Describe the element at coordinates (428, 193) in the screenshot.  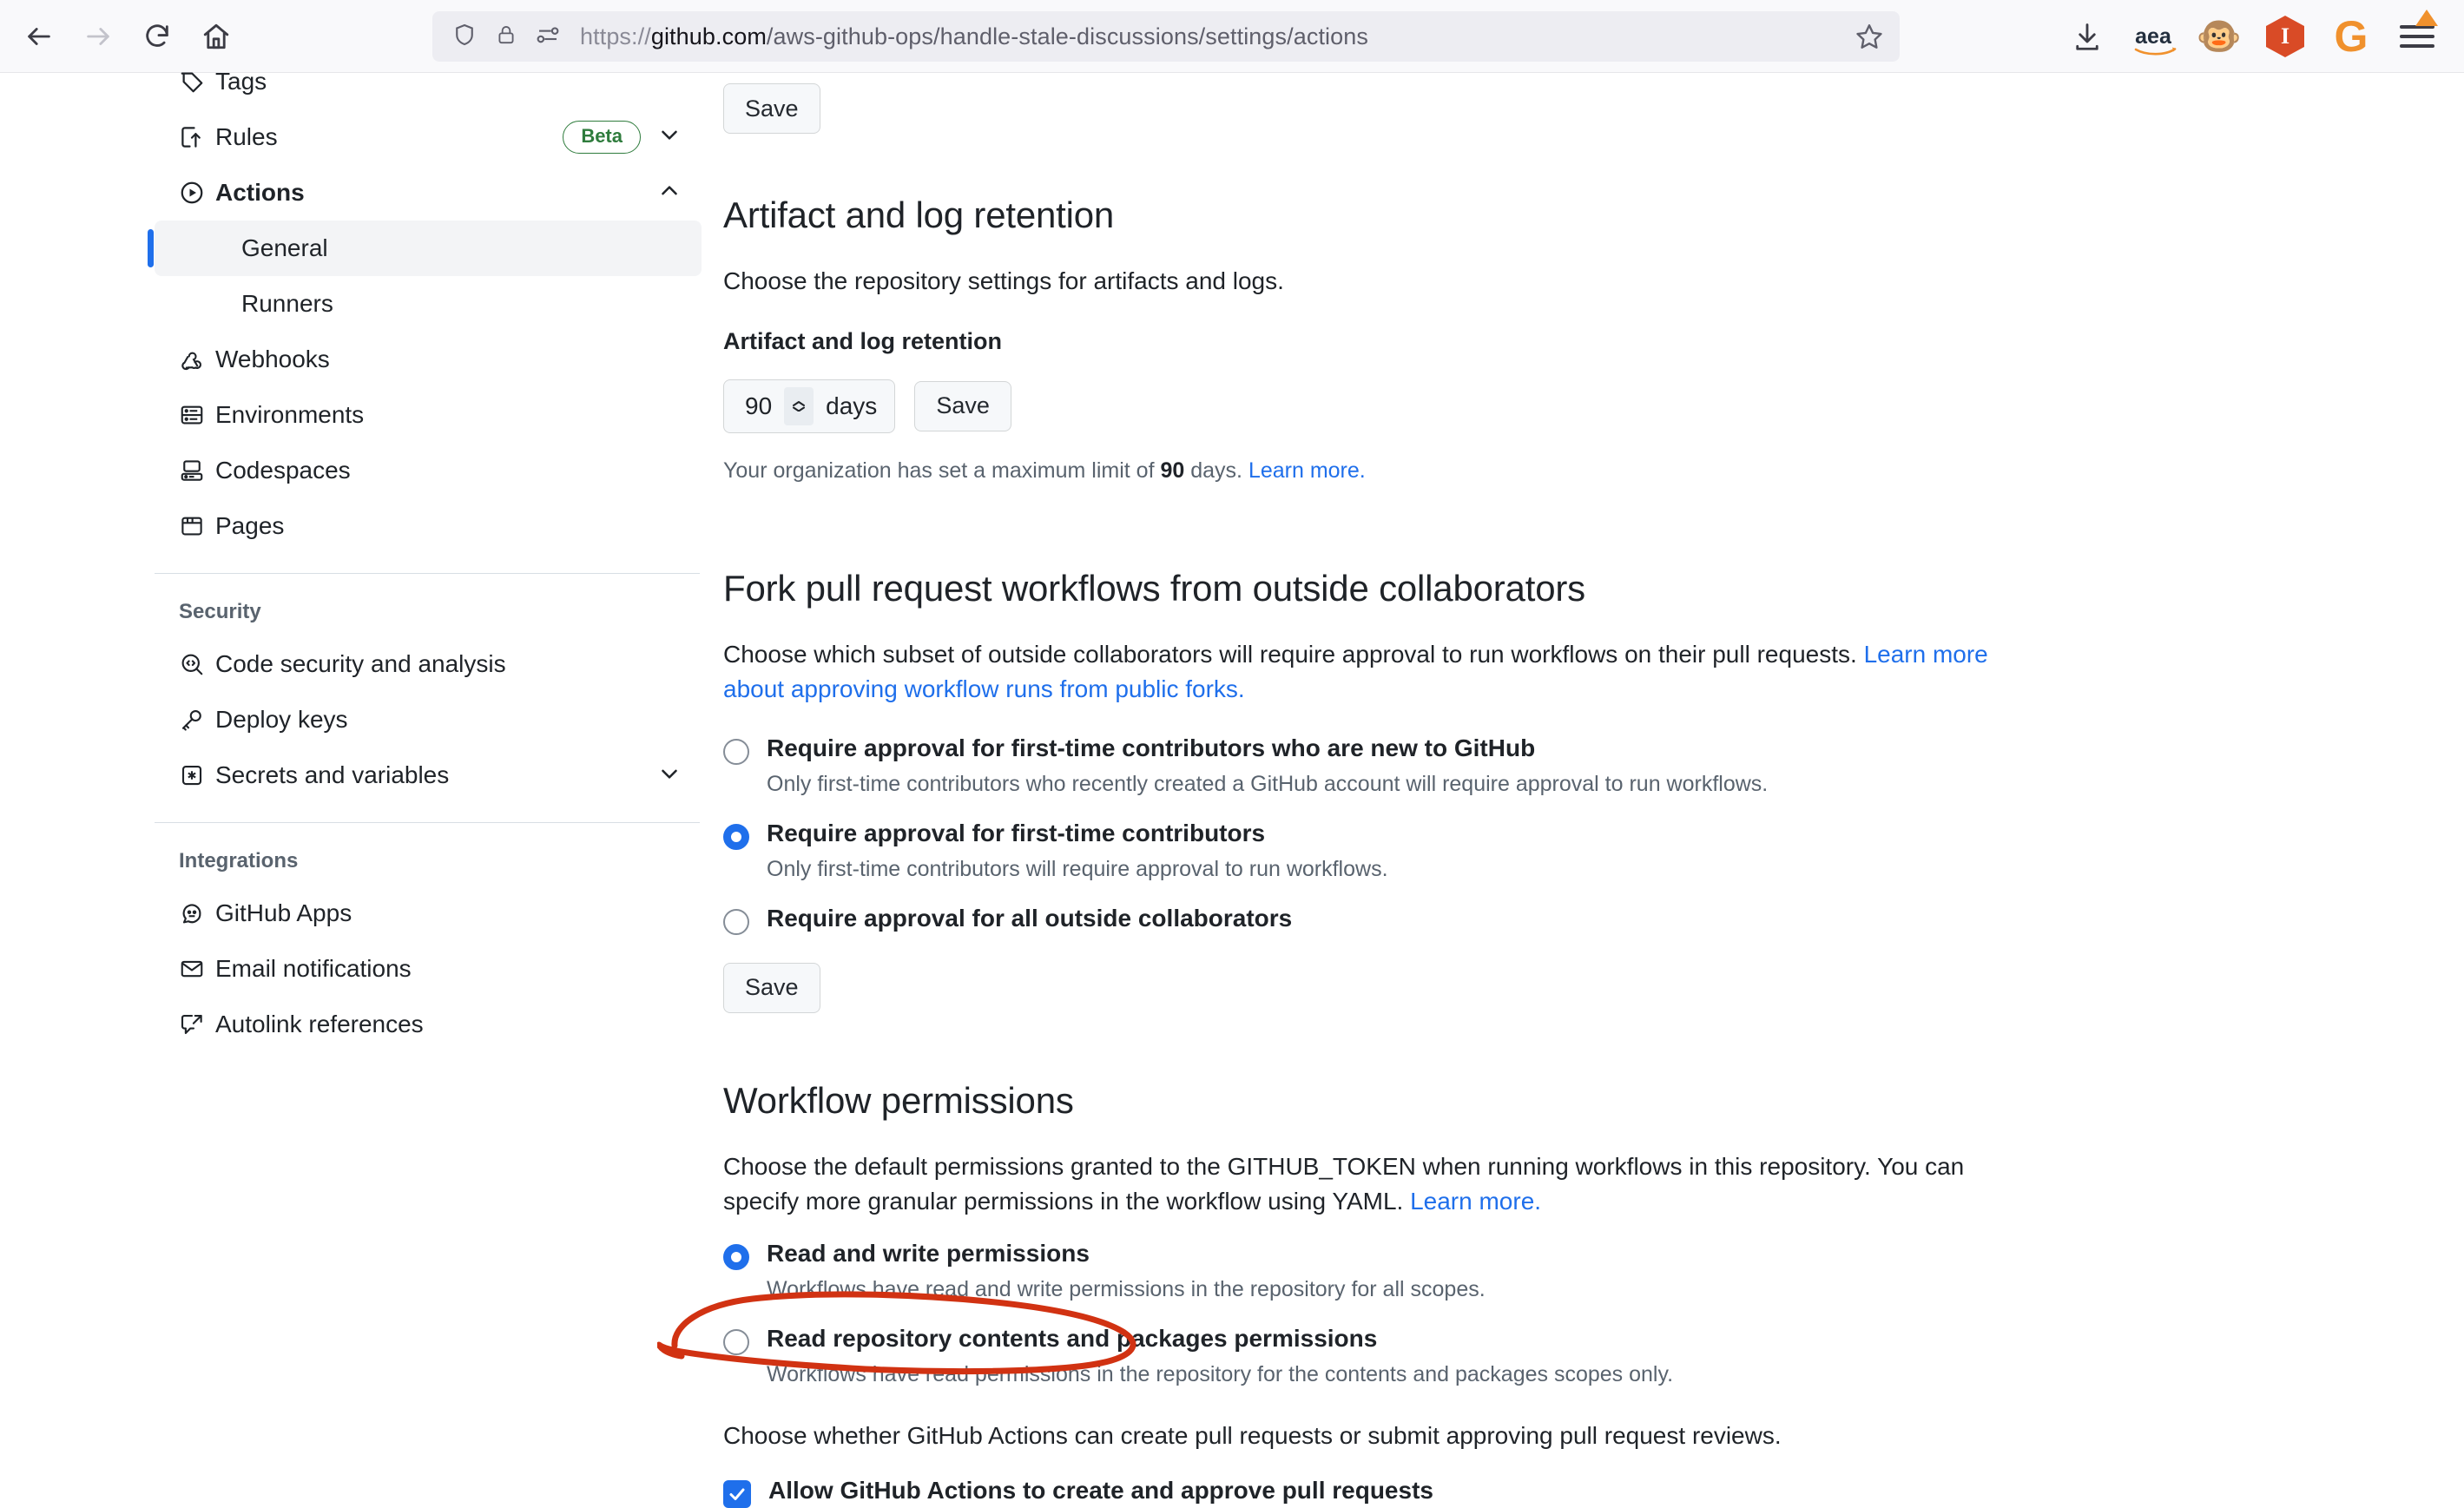
I see `sidebar-item-actions: Actions` at that location.